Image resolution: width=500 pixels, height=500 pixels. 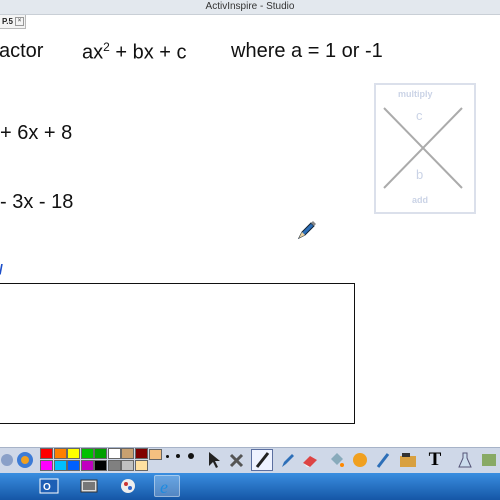 I want to click on c-label: c, so click(x=419, y=115).